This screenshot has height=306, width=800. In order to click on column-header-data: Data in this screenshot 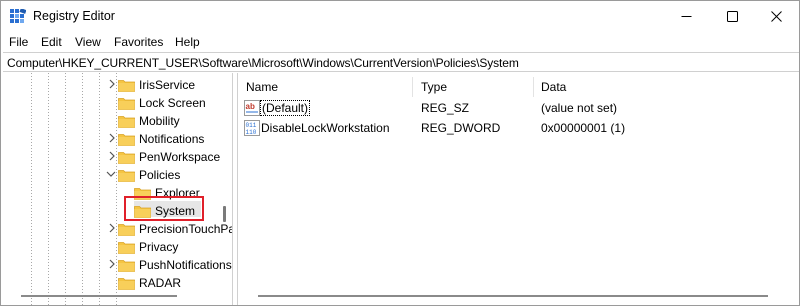, I will do `click(553, 87)`.